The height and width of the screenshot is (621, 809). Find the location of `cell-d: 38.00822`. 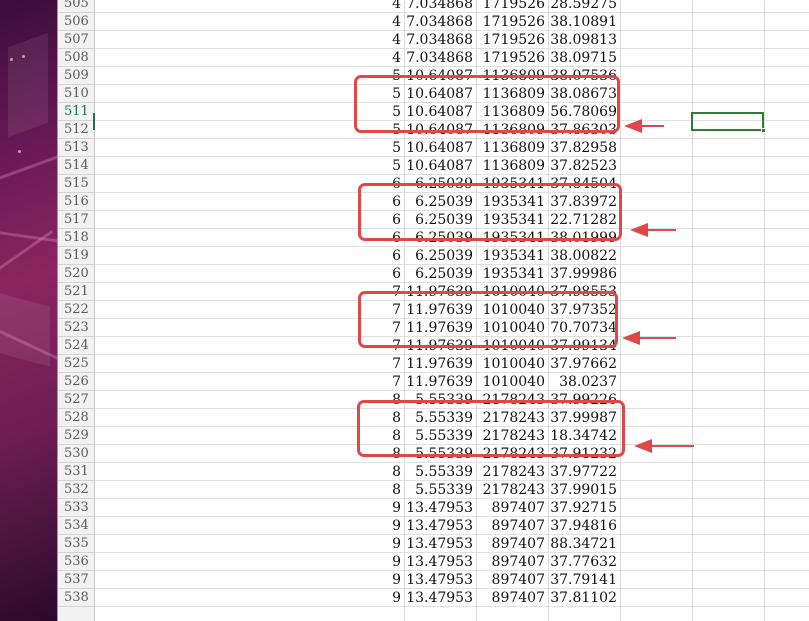

cell-d: 38.00822 is located at coordinates (584, 256).